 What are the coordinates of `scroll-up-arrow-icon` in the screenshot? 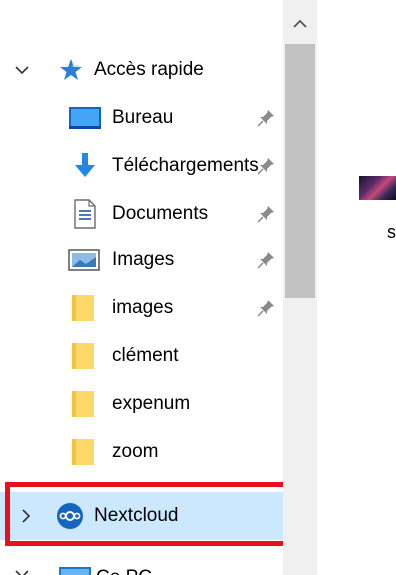 It's located at (300, 22).